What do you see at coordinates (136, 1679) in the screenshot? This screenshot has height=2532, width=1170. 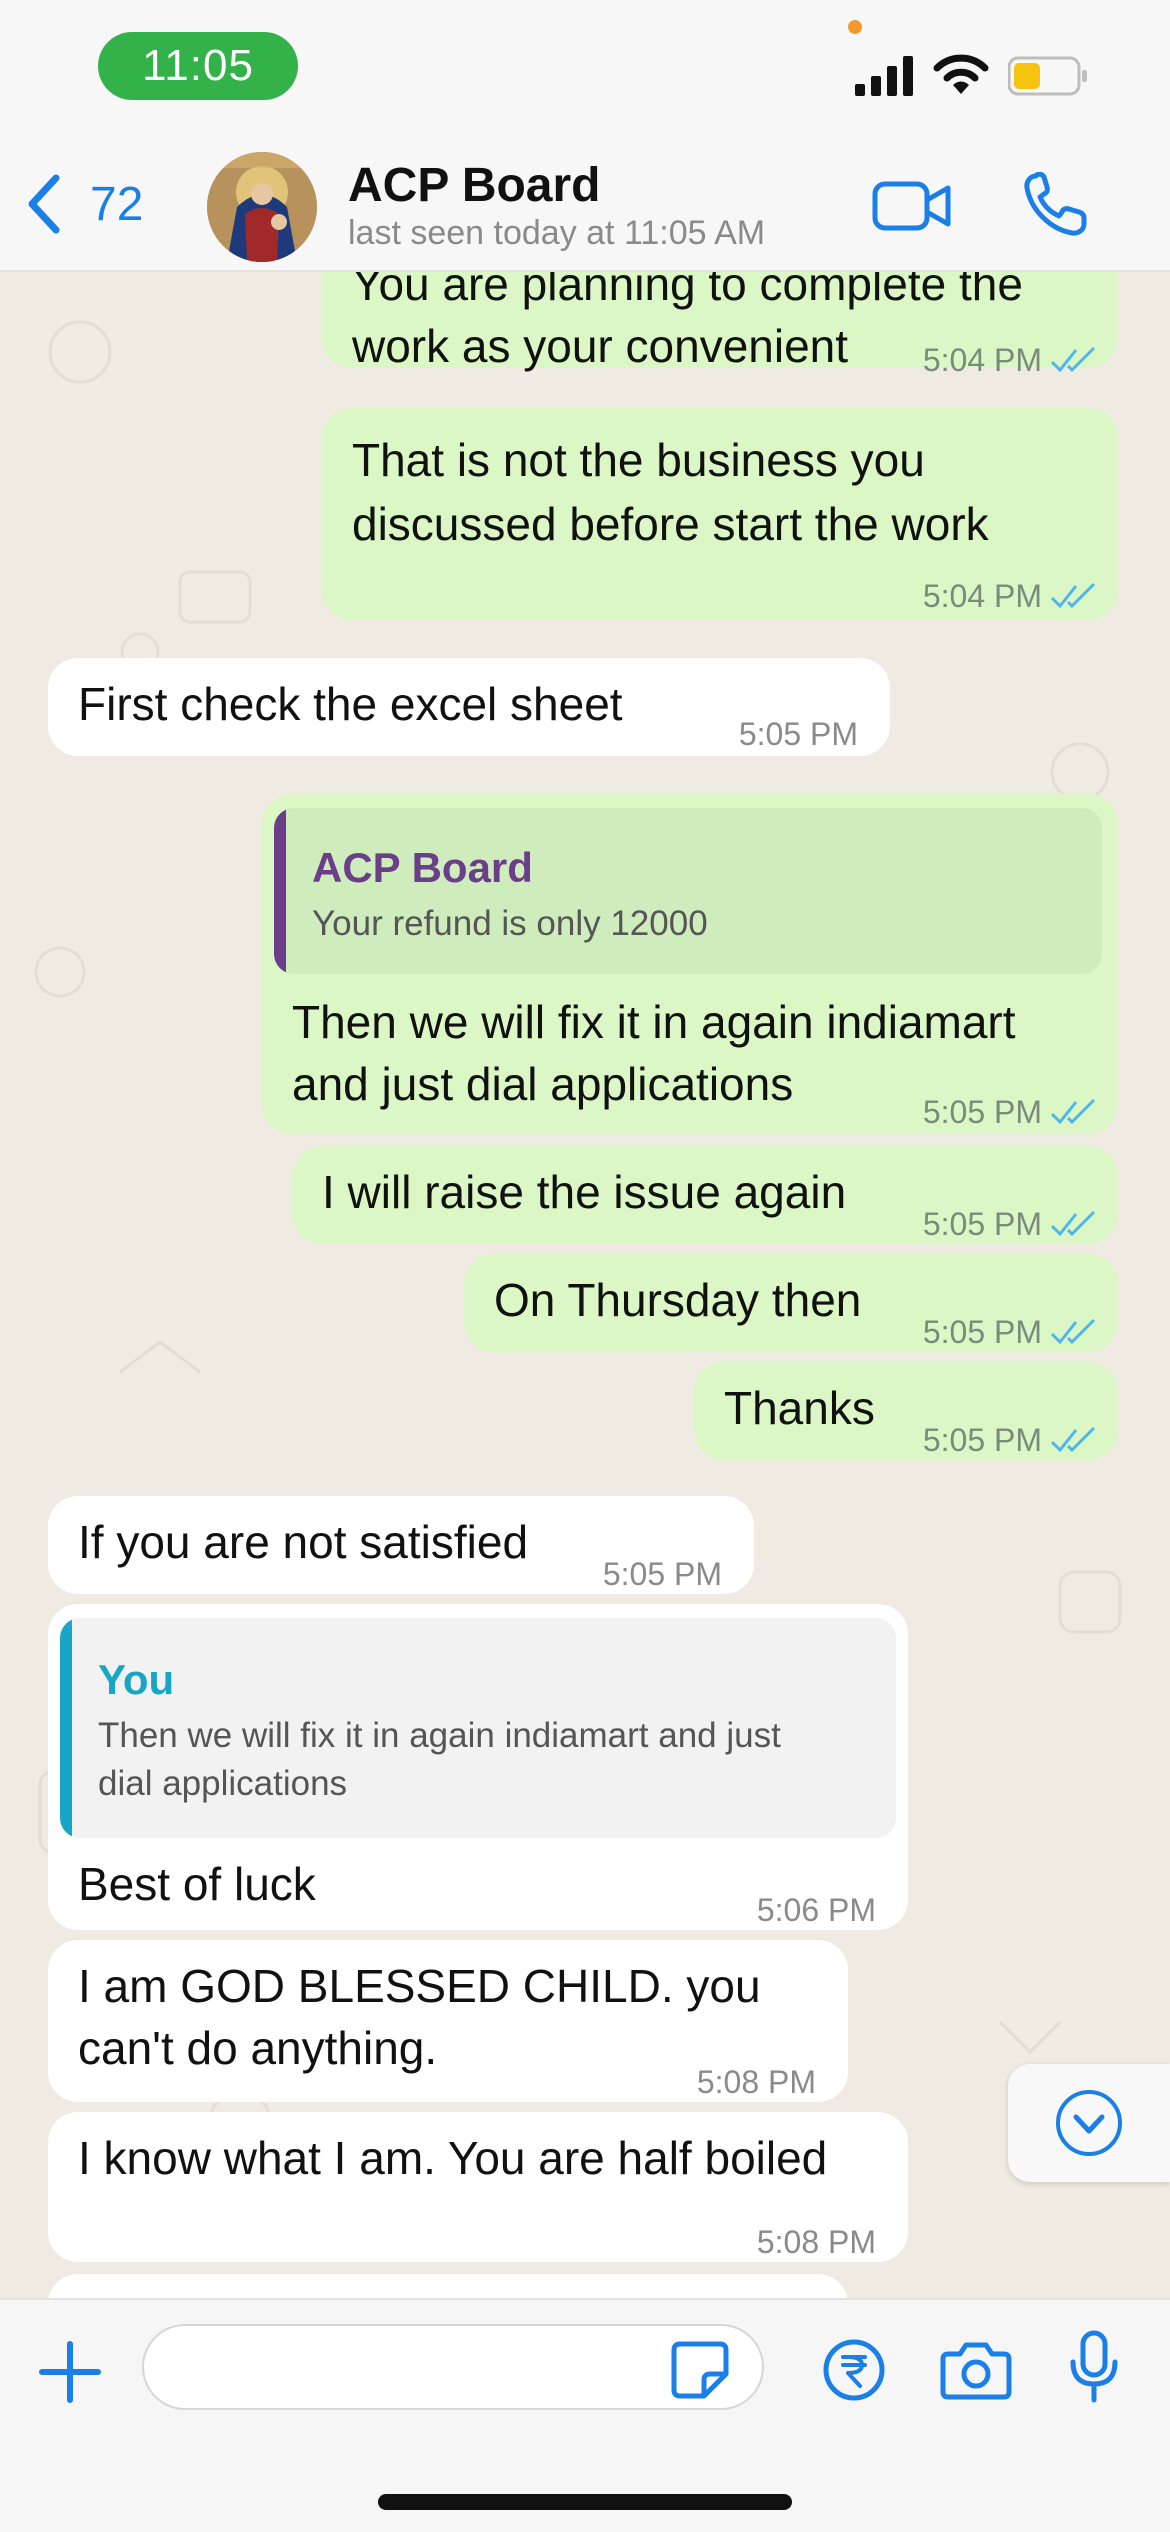 I see `quote-author: You` at bounding box center [136, 1679].